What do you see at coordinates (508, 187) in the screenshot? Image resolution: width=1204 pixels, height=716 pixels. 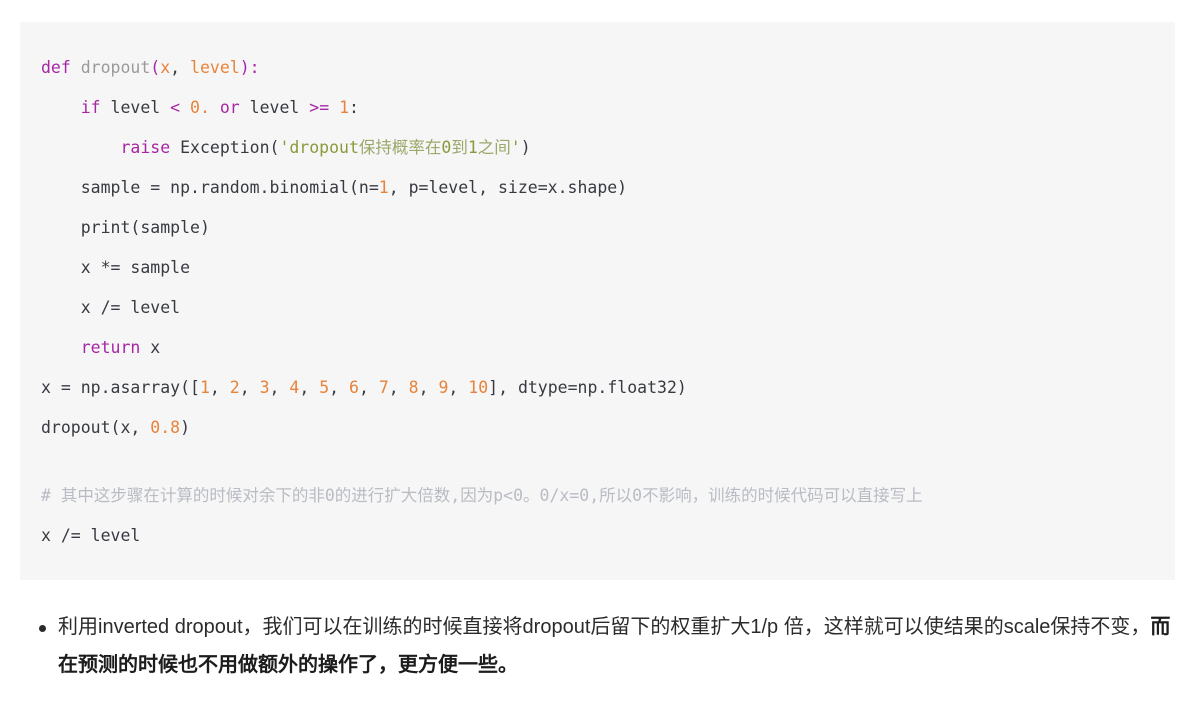 I see `code-token-plain: , p=level, size=x.shape)` at bounding box center [508, 187].